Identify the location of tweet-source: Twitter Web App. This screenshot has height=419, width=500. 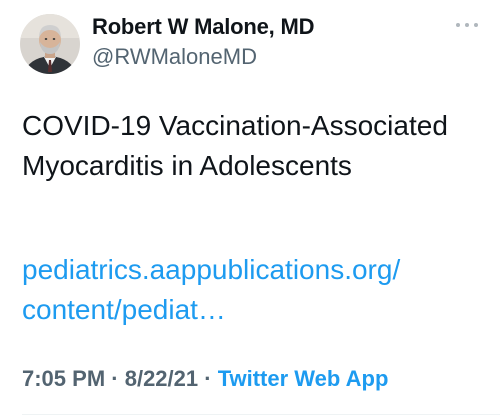
(303, 378).